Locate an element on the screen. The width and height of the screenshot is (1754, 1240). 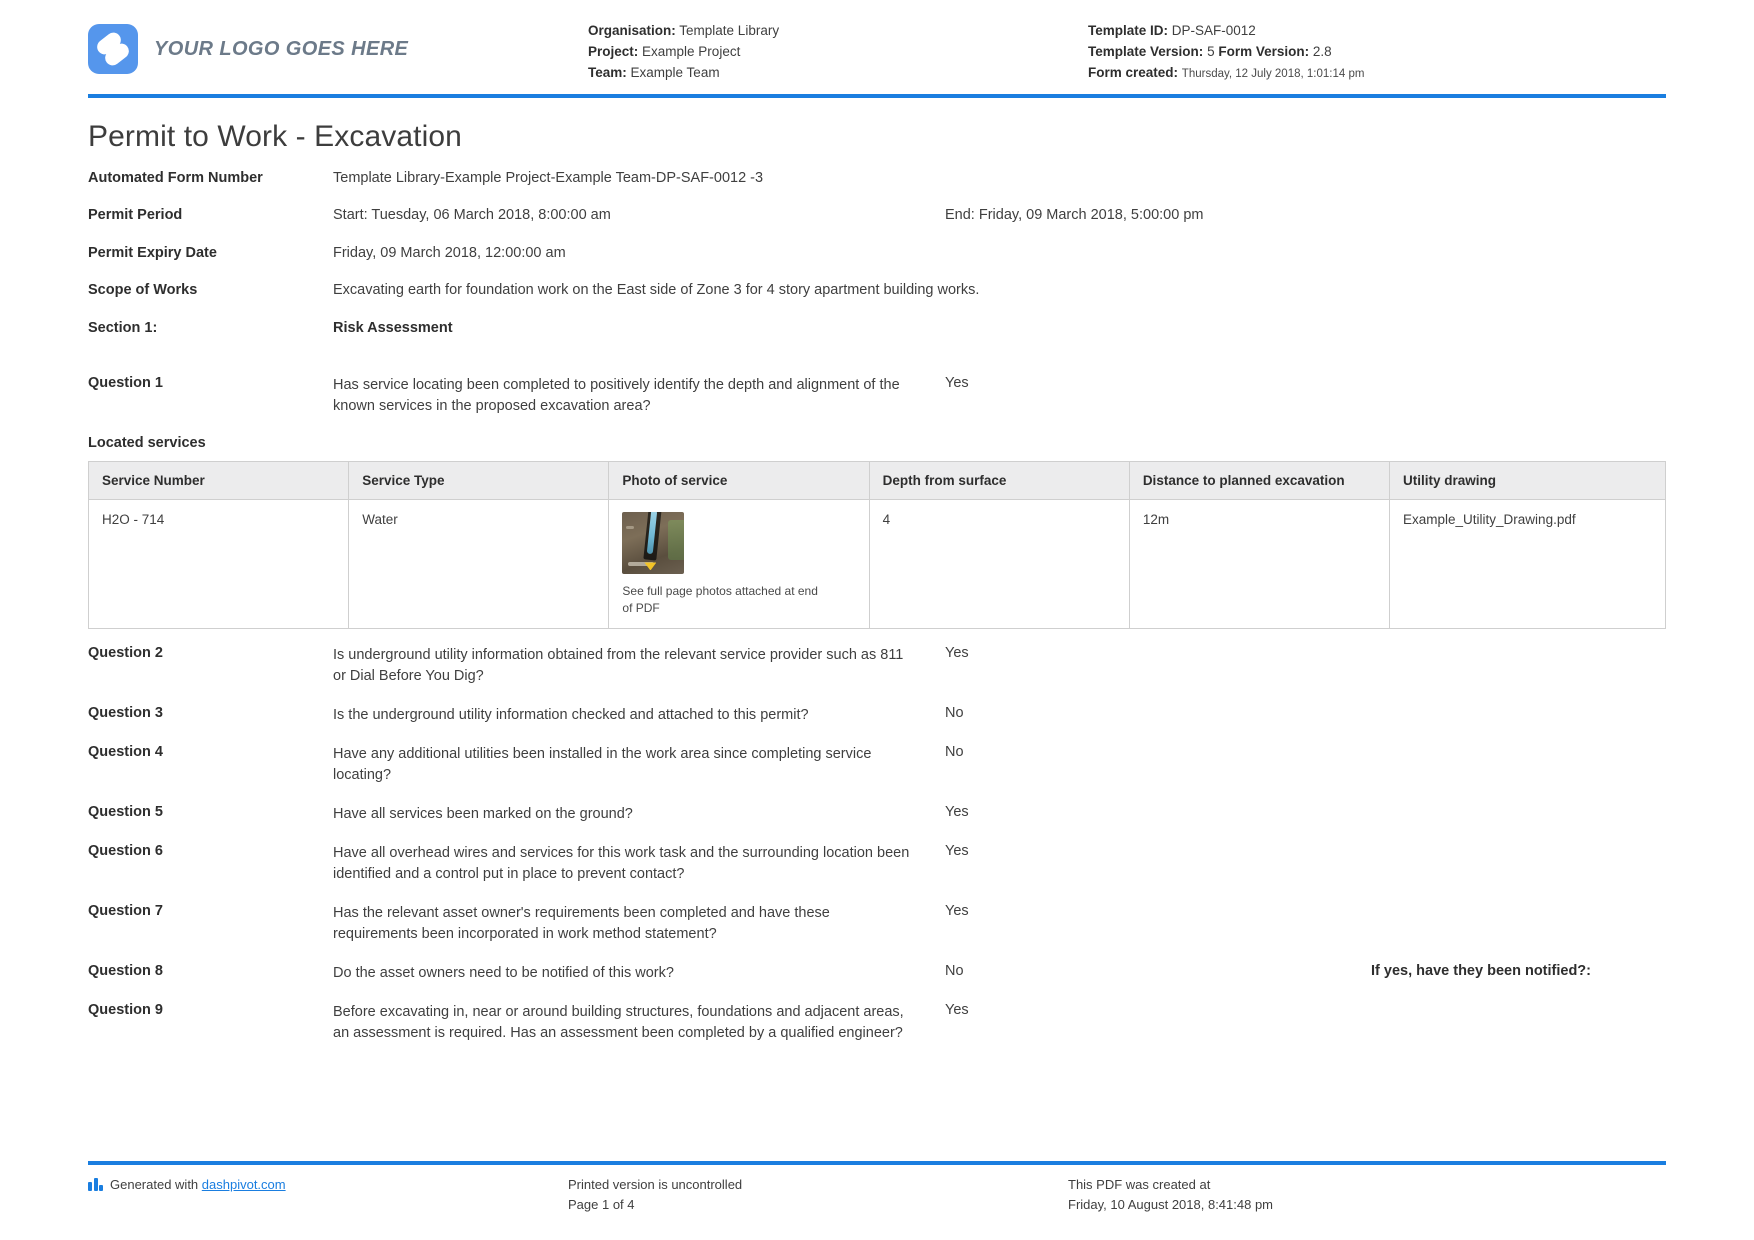
section-value: Risk Assessment is located at coordinates (393, 327).